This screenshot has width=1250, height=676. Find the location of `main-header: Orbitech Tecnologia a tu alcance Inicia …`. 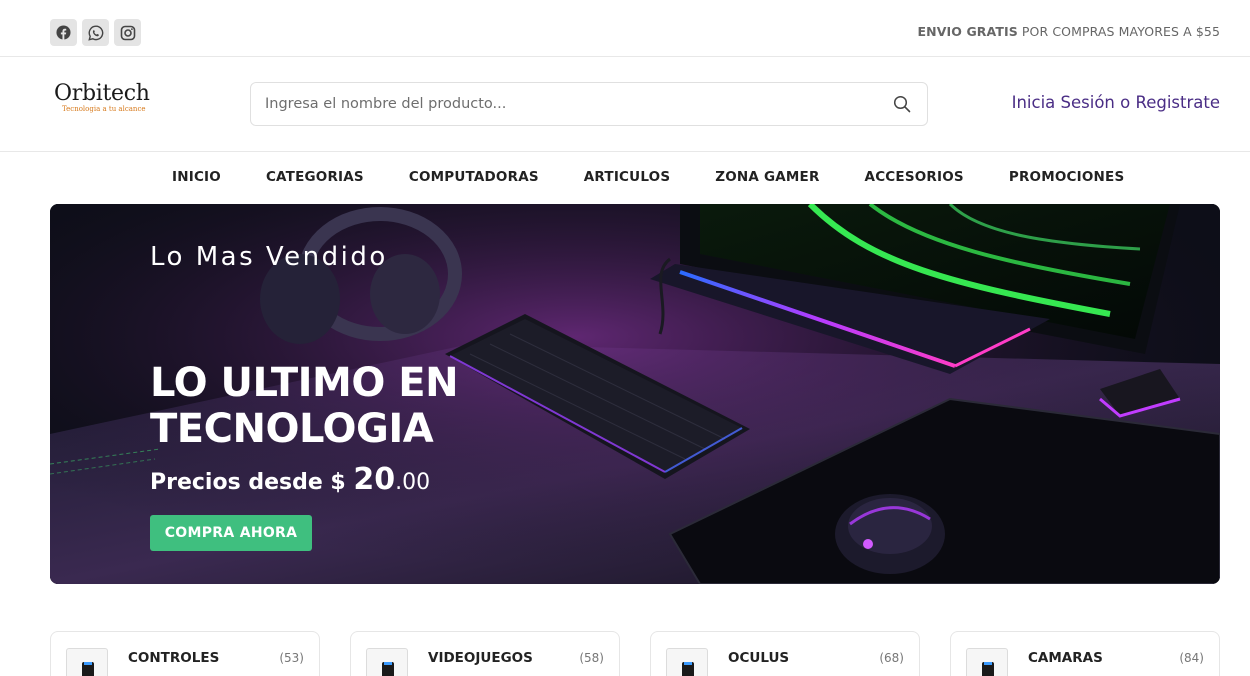

main-header: Orbitech Tecnologia a tu alcance Inicia … is located at coordinates (625, 104).